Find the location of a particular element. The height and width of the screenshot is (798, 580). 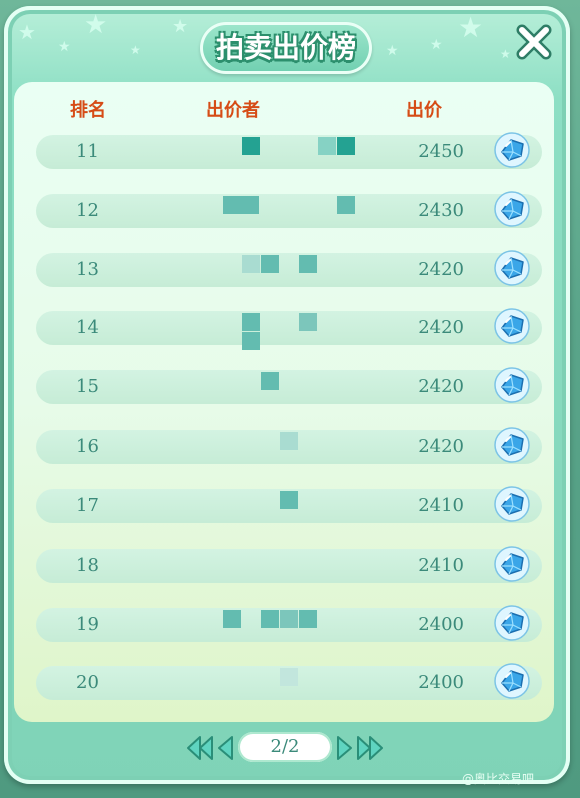

row-bid-amount: 2430 is located at coordinates (441, 210).